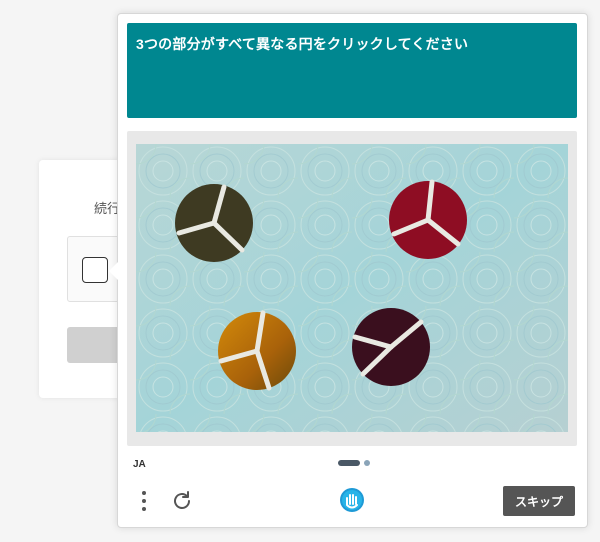  I want to click on pager-dot, so click(367, 463).